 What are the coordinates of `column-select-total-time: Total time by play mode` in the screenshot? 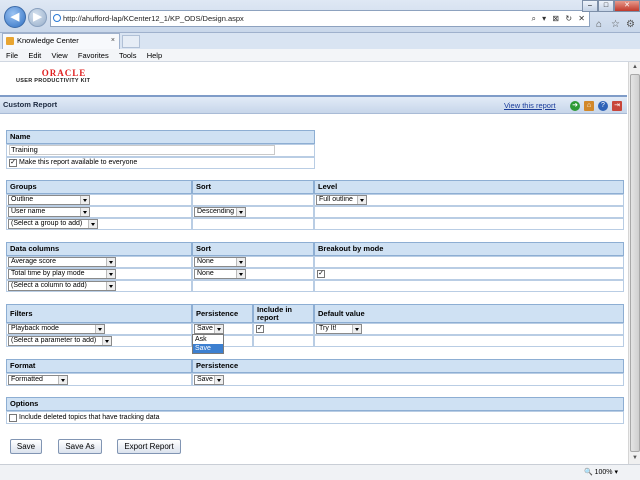 It's located at (62, 274).